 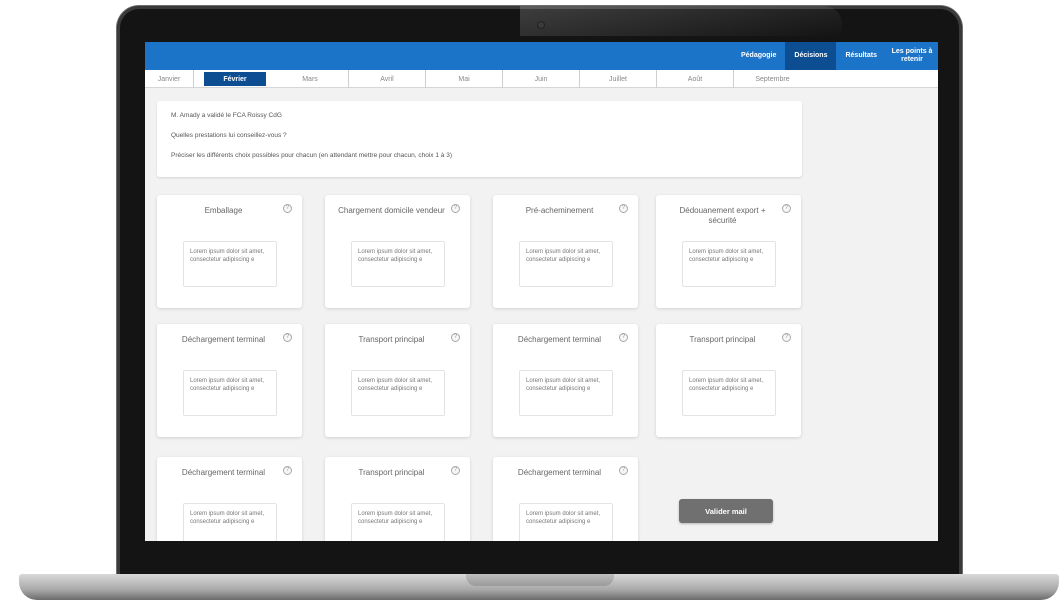 What do you see at coordinates (811, 56) in the screenshot?
I see `nav-decisions: Décisions` at bounding box center [811, 56].